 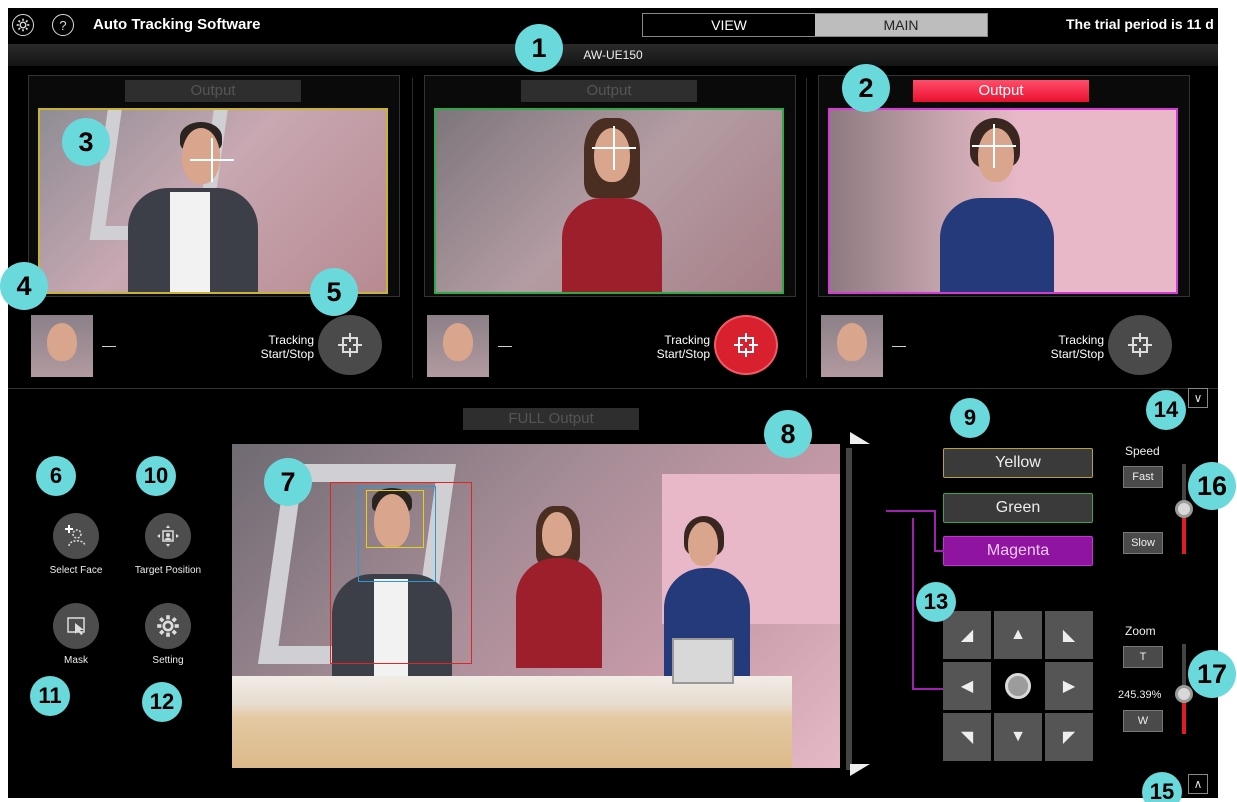 I want to click on pan-down-left-button: ◥, so click(x=967, y=737).